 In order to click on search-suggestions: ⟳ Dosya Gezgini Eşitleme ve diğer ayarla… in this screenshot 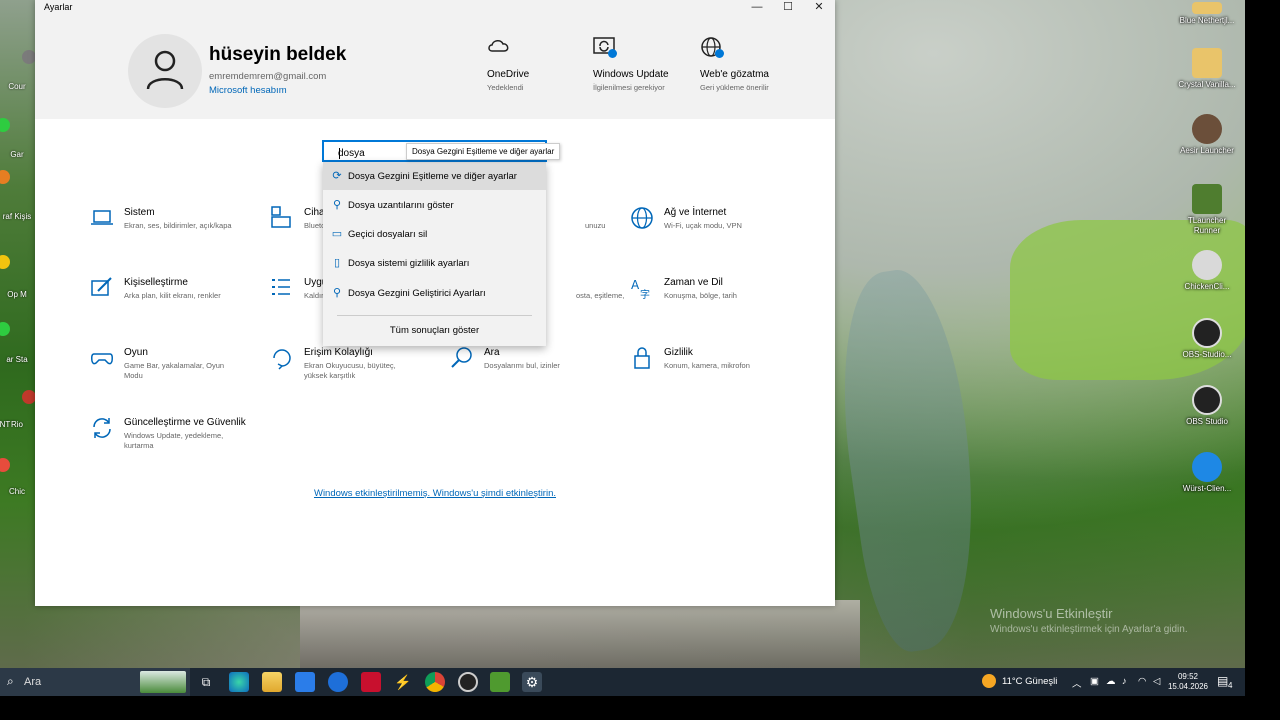, I will do `click(434, 254)`.